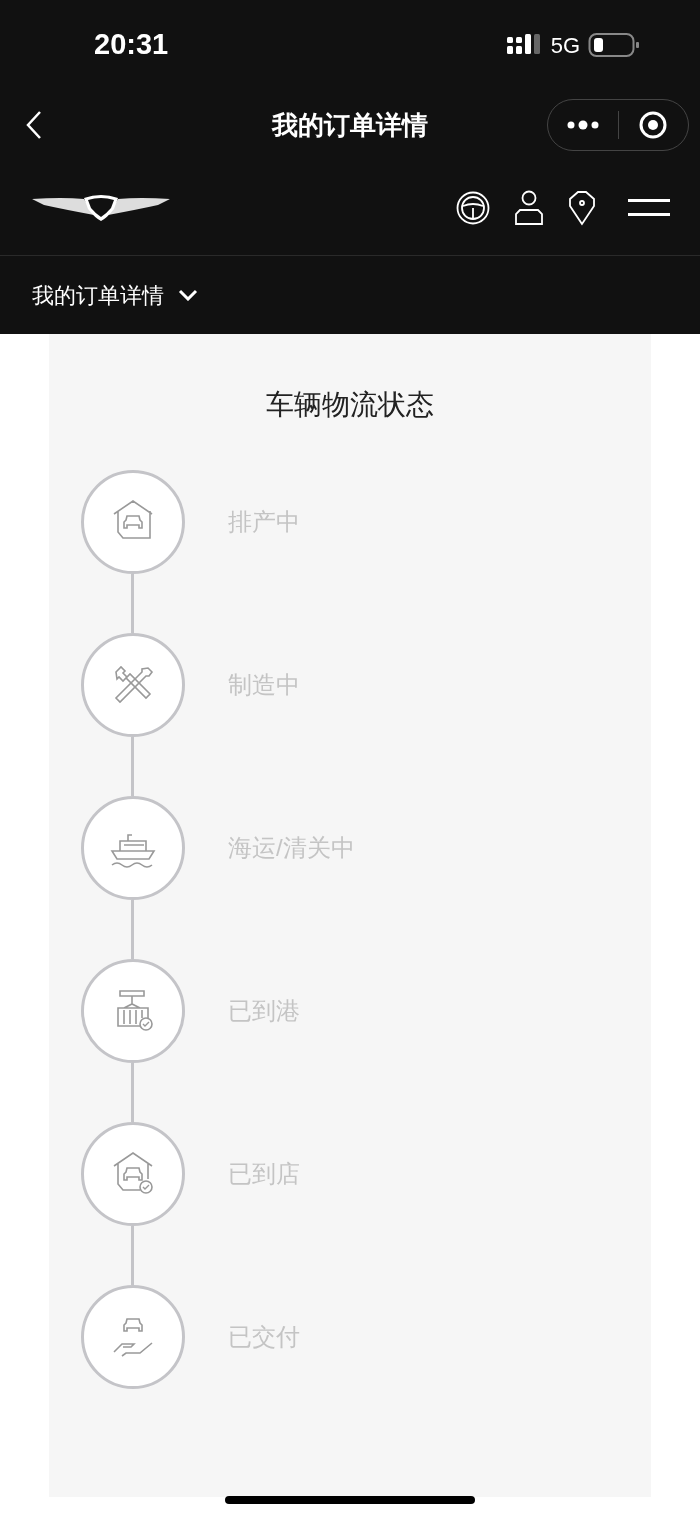 Image resolution: width=700 pixels, height=1517 pixels. I want to click on menu-icon, so click(649, 207).